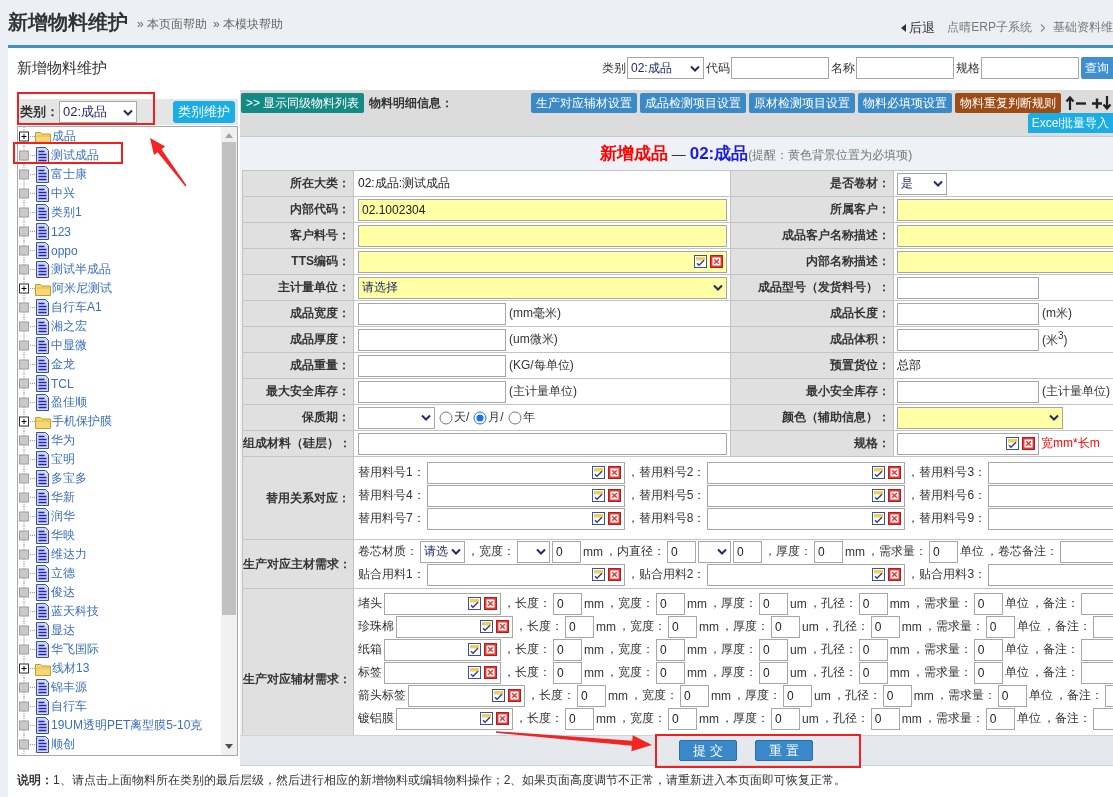 Image resolution: width=1113 pixels, height=797 pixels. What do you see at coordinates (1008, 103) in the screenshot?
I see `toolbar-button: 物料重复判断规则` at bounding box center [1008, 103].